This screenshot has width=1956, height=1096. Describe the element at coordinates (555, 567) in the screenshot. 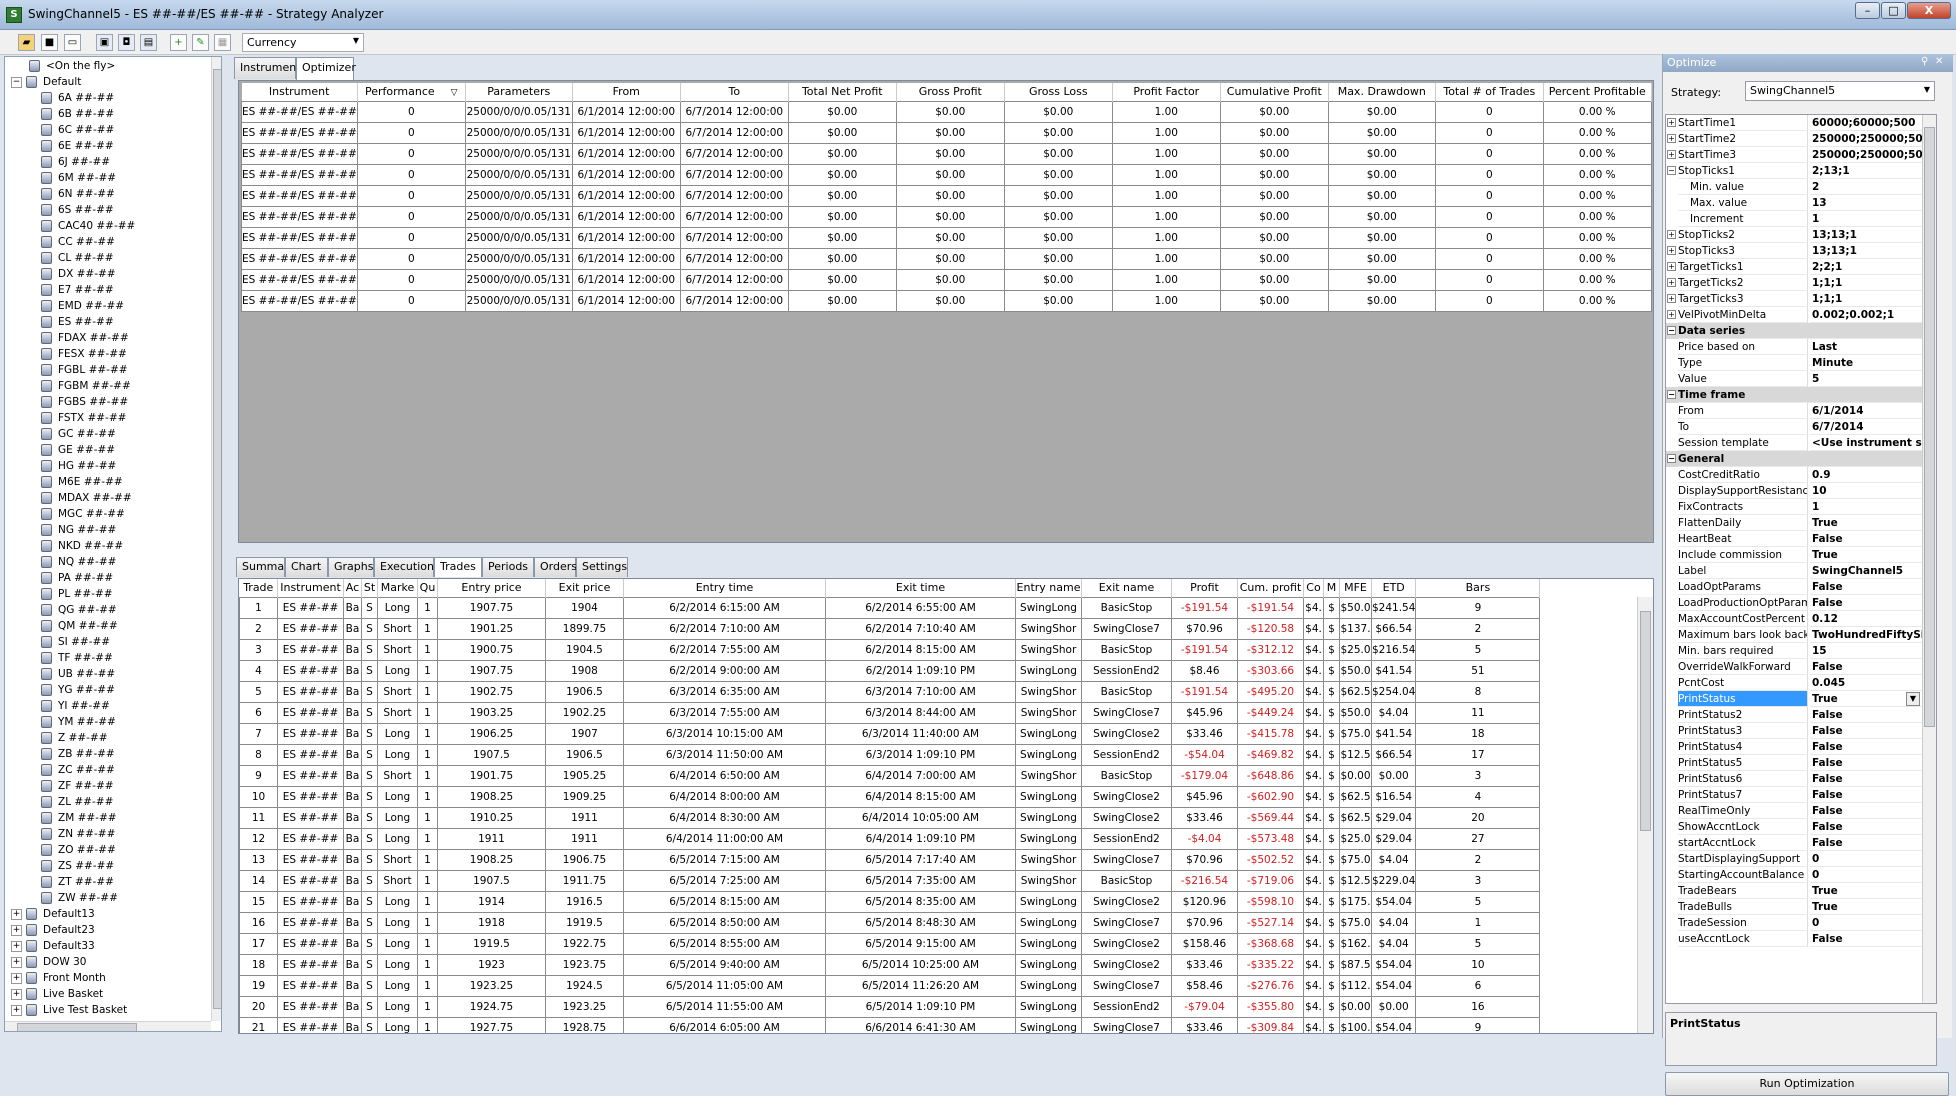

I see `tab-orders: Orders` at that location.